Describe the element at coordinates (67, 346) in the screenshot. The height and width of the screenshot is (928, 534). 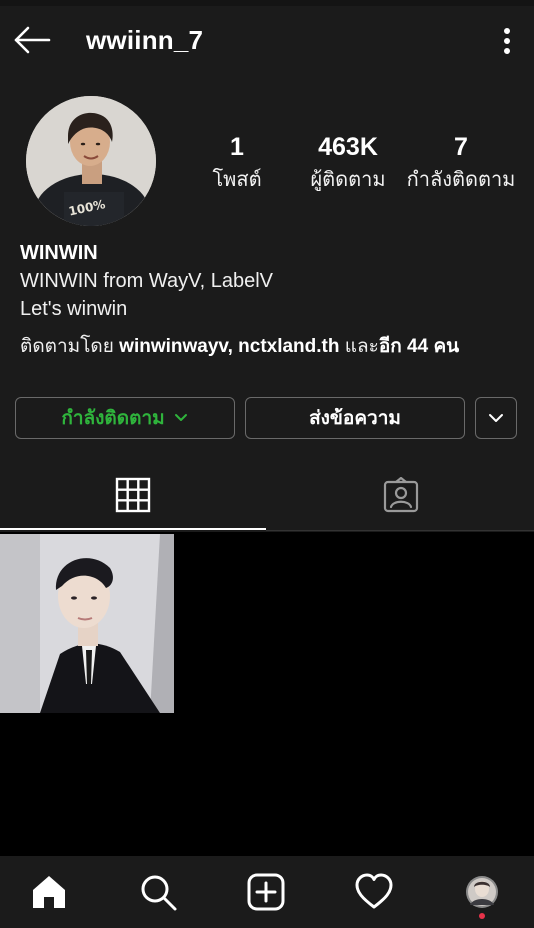
I see `followed-by-prefix: ติดตามโดย` at that location.